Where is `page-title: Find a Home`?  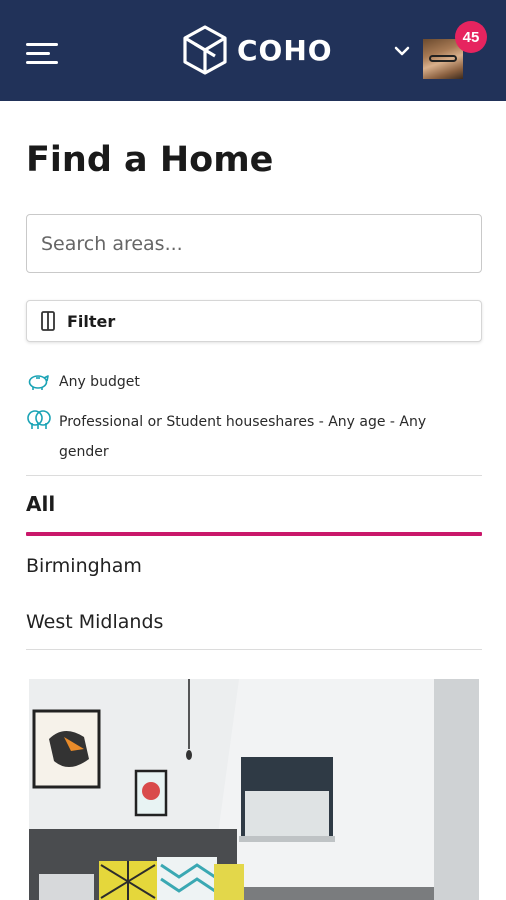 page-title: Find a Home is located at coordinates (150, 160).